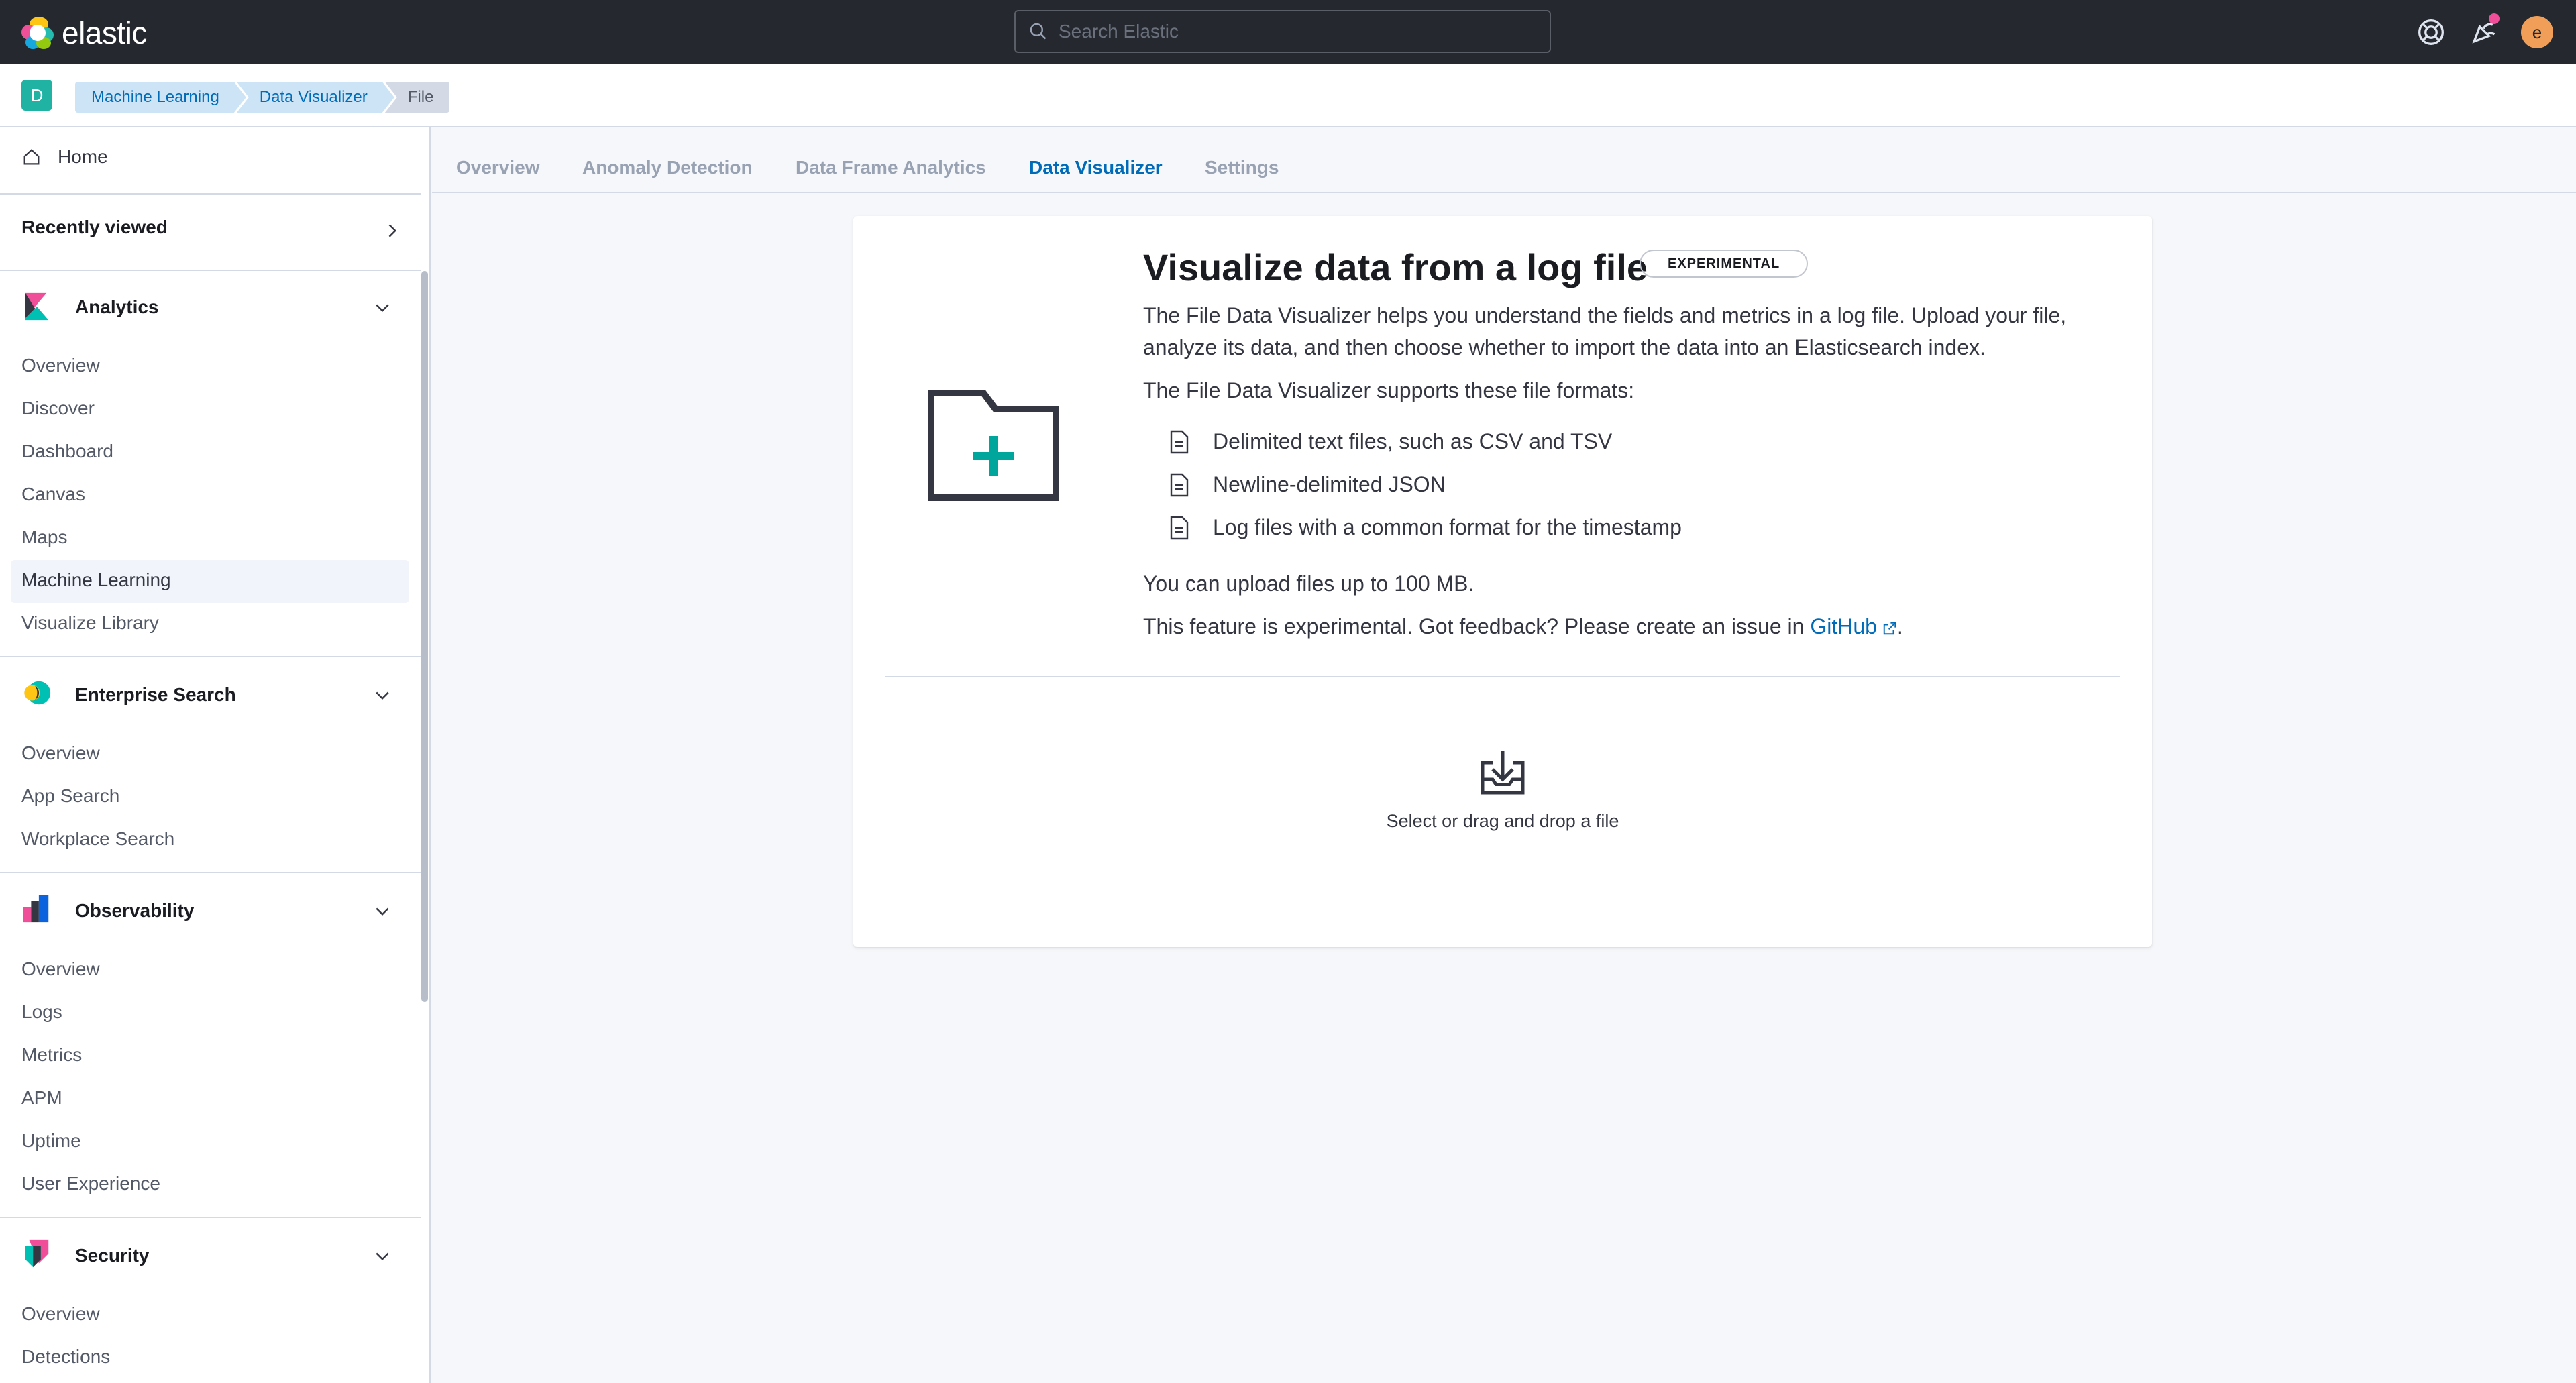 The height and width of the screenshot is (1383, 2576). I want to click on file-picker-label: Select or drag and drop a file, so click(1502, 821).